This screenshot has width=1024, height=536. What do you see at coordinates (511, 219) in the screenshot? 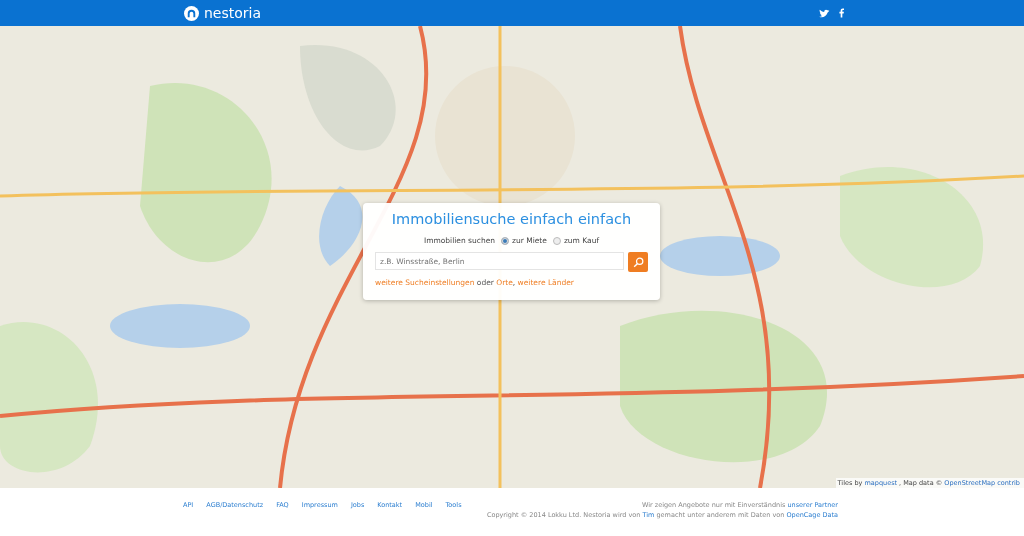
I see `search-title: Immobiliensuche einfach einfach` at bounding box center [511, 219].